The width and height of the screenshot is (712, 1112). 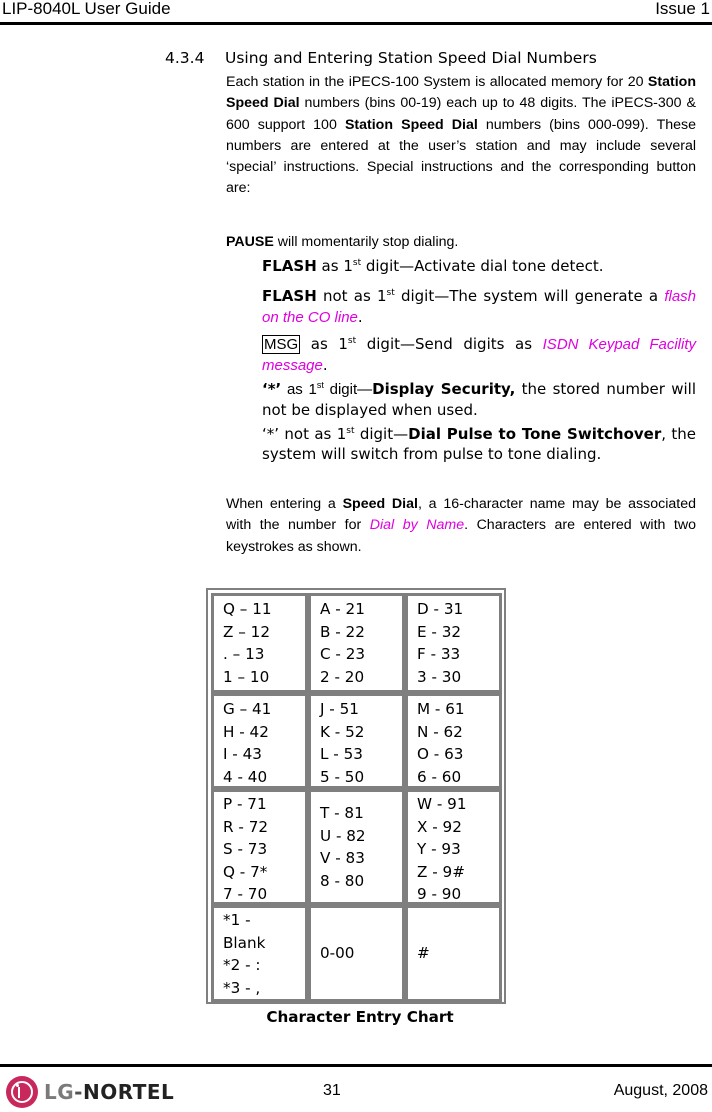 What do you see at coordinates (366, 242) in the screenshot?
I see `pause-text: will momentarily stop dialing.` at bounding box center [366, 242].